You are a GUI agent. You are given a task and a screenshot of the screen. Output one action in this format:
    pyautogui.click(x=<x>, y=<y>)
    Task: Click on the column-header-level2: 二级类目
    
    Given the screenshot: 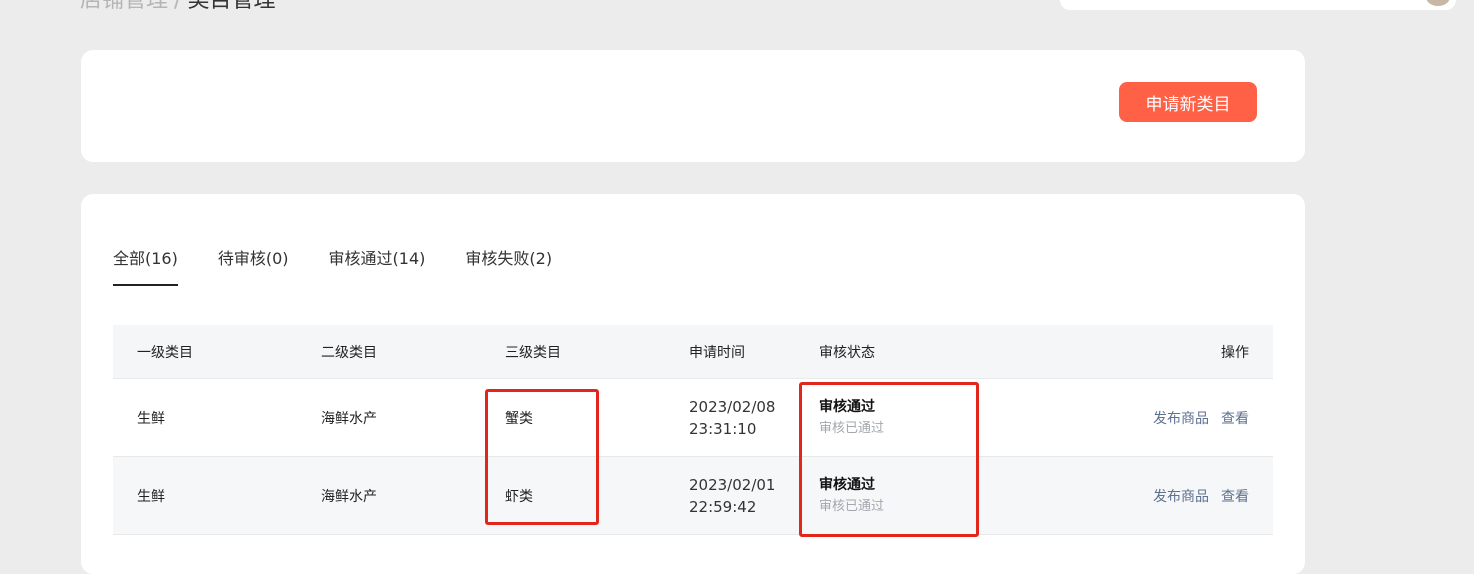 What is the action you would take?
    pyautogui.click(x=349, y=352)
    